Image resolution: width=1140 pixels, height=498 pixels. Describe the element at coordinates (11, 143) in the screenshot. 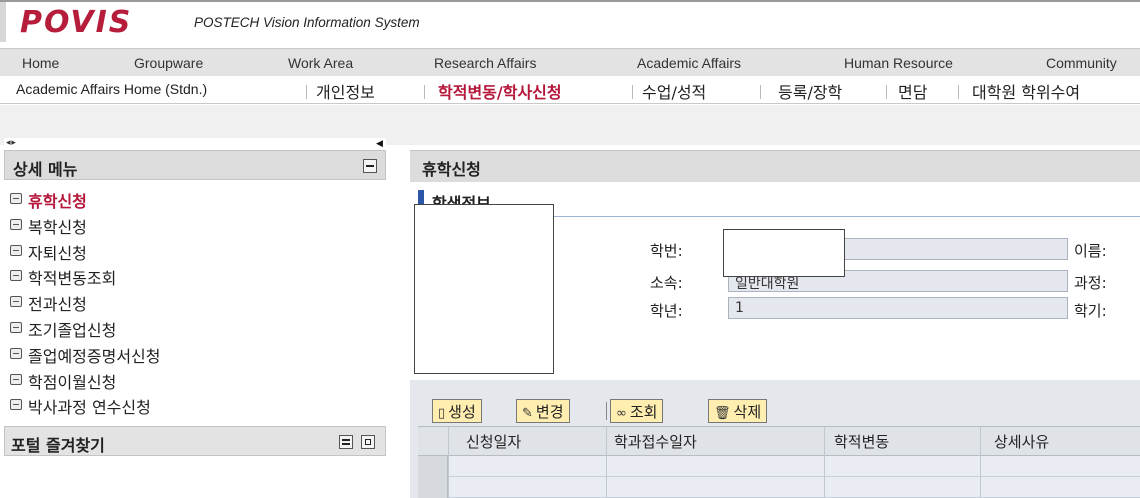

I see `panel-scroll-controls: ◂ ▸` at that location.